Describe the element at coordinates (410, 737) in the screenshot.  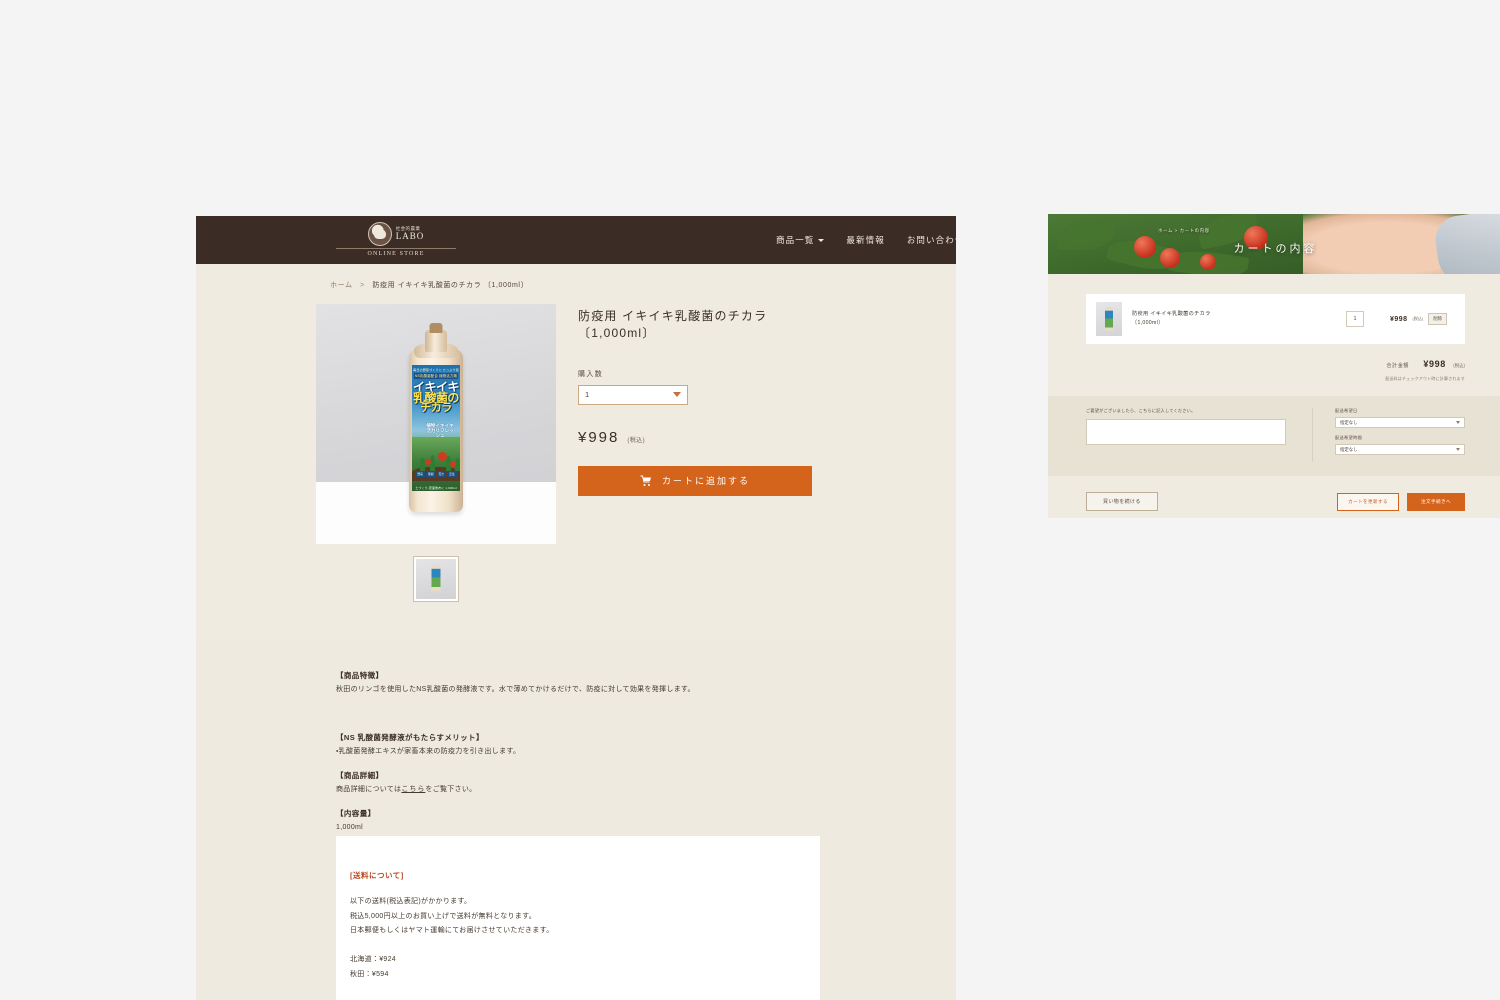
I see `desc-heading: 【NS 乳酸菌発酵液がもたらすメリット】` at that location.